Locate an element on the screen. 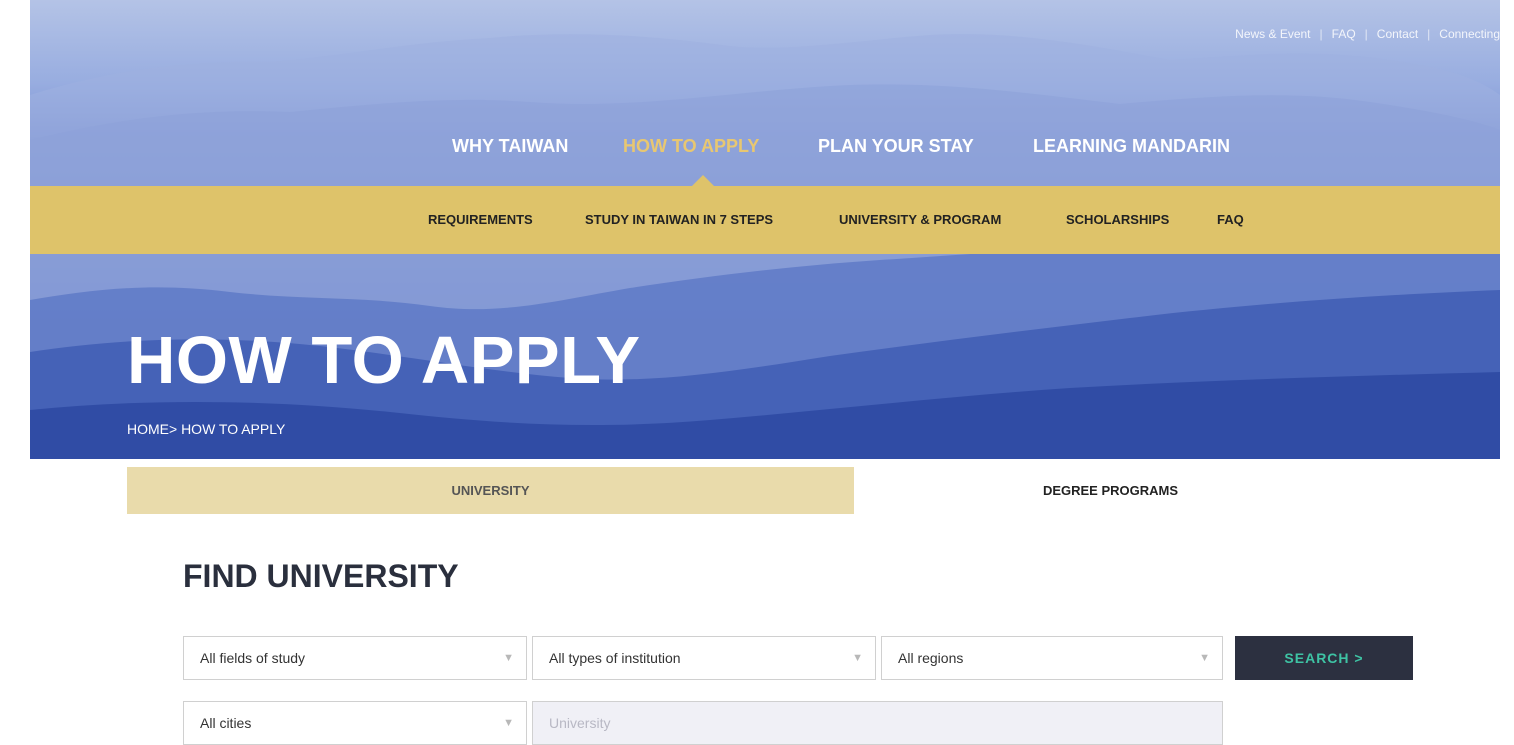  city-select: All cities ▼ is located at coordinates (355, 723).